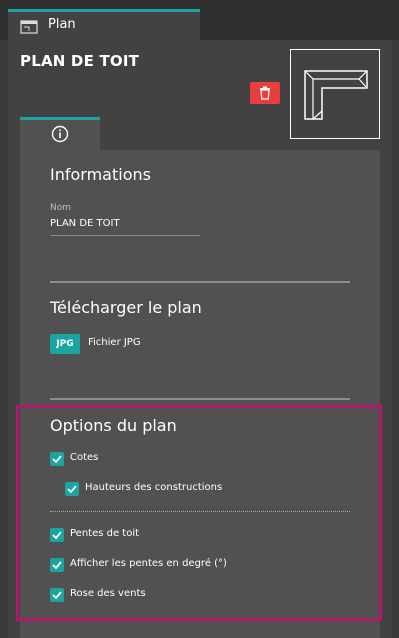 The width and height of the screenshot is (399, 638). I want to click on jpg-download-button: JPG, so click(65, 344).